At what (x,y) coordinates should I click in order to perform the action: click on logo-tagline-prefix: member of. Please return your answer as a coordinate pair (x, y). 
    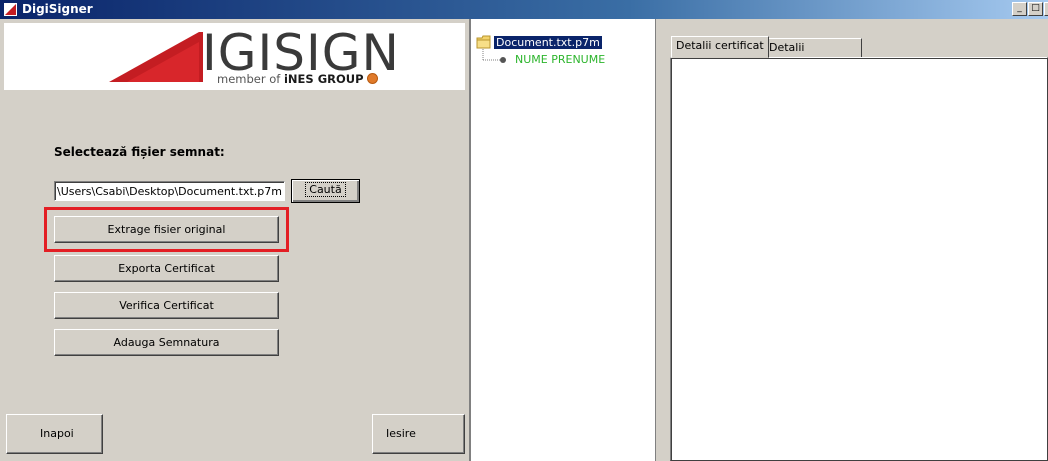
    Looking at the image, I should click on (249, 79).